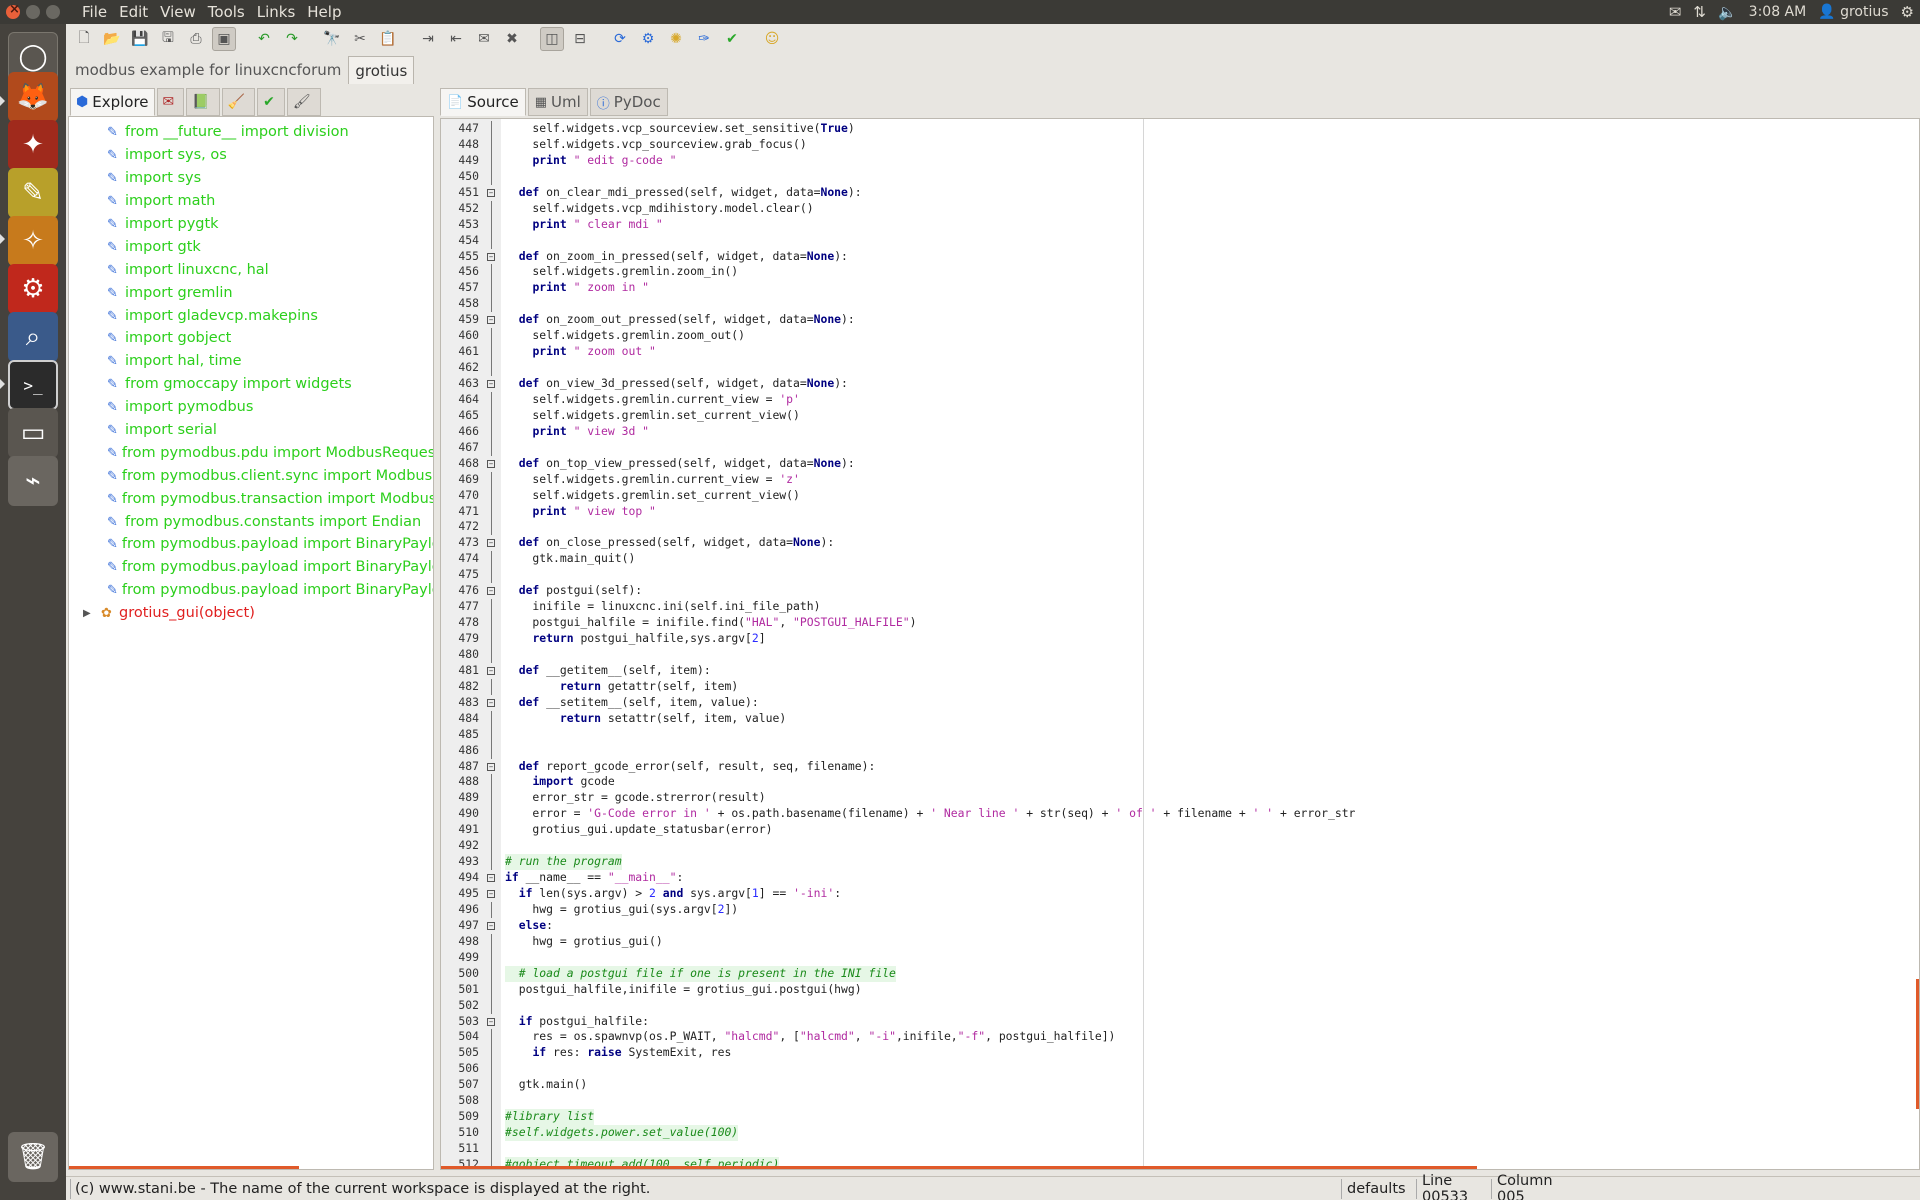  What do you see at coordinates (456, 39) in the screenshot?
I see `dedent-icon: ⇤` at bounding box center [456, 39].